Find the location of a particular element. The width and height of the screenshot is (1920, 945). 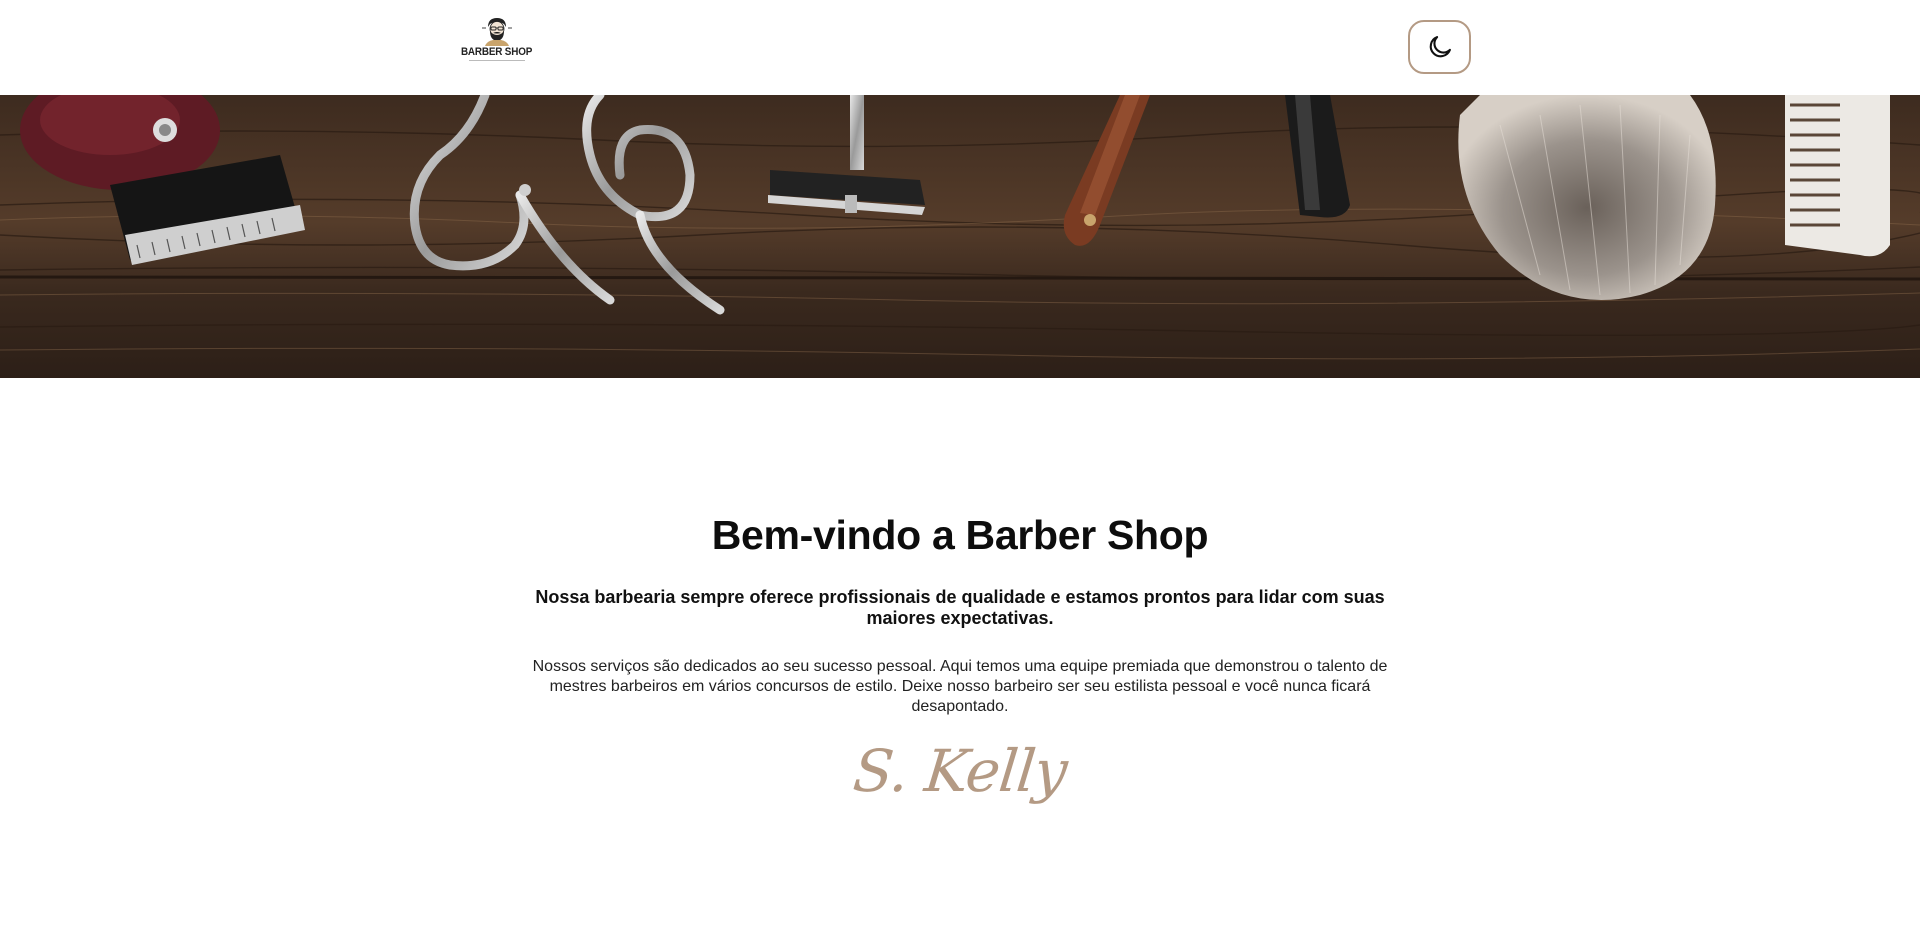

theme-toggle-button is located at coordinates (1439, 47).